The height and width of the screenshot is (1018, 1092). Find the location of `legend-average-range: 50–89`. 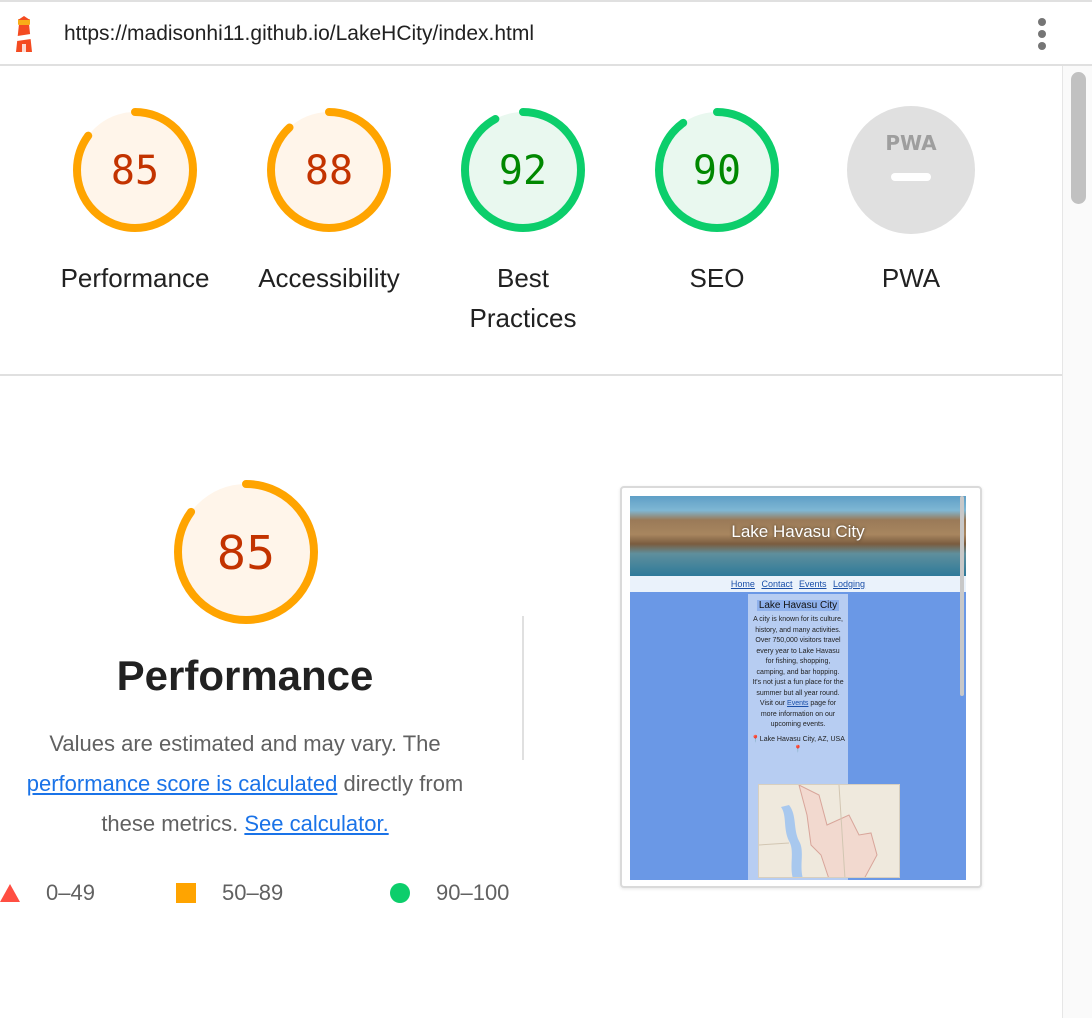

legend-average-range: 50–89 is located at coordinates (253, 892).